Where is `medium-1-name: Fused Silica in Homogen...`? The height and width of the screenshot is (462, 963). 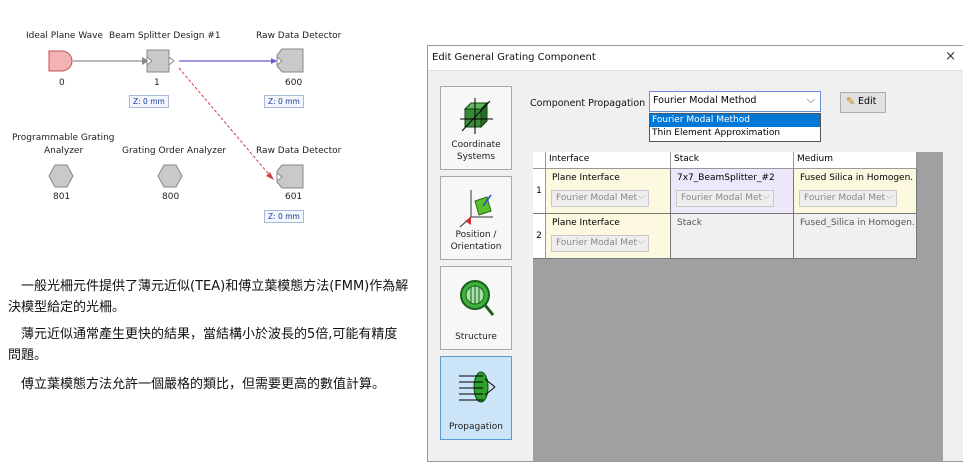
medium-1-name: Fused Silica in Homogen... is located at coordinates (857, 178).